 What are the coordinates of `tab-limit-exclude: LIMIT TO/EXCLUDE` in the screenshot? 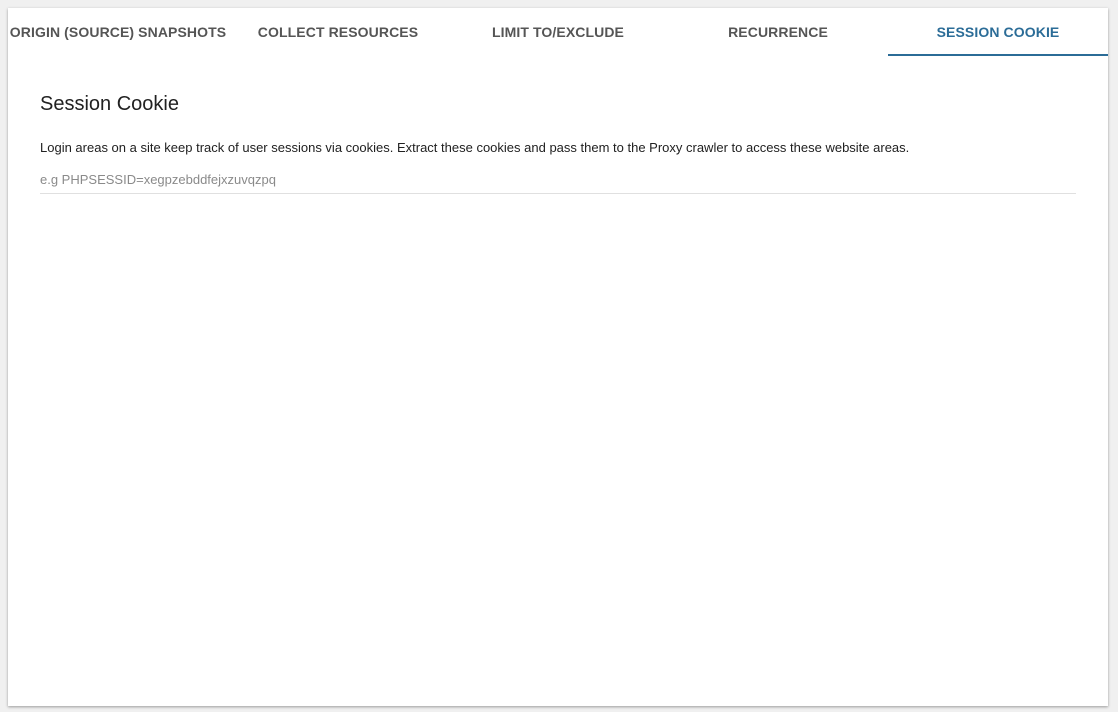 It's located at (558, 32).